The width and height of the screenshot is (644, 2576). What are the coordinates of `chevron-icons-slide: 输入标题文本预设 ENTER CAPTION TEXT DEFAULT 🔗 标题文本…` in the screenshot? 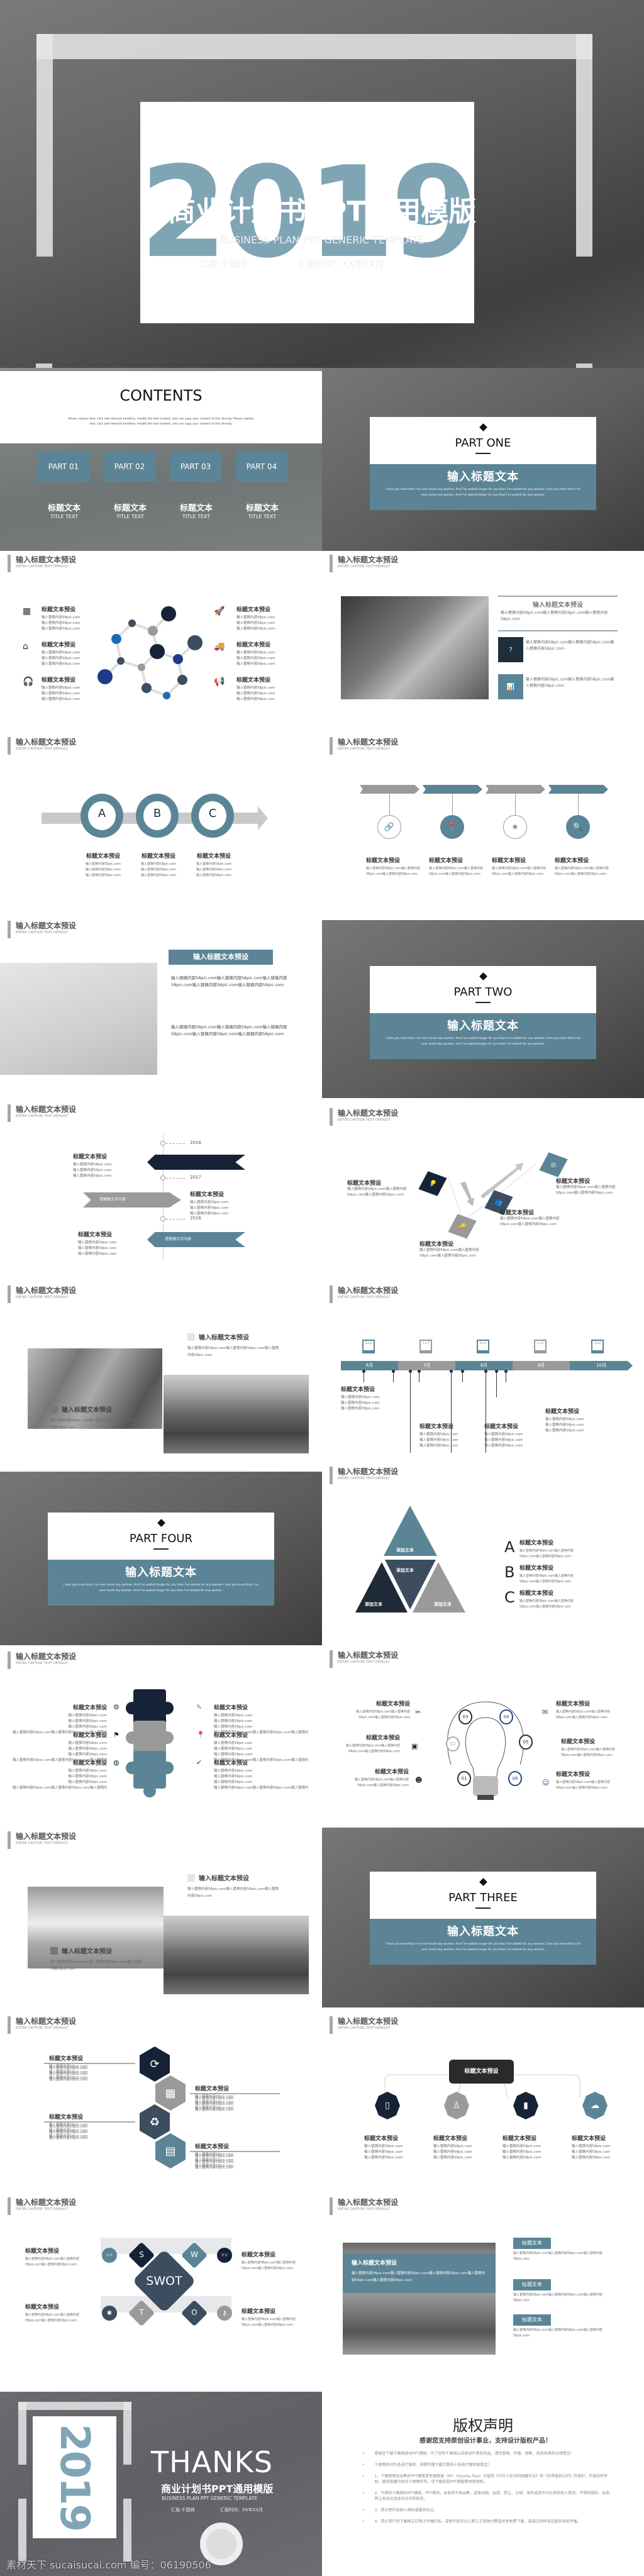 It's located at (483, 824).